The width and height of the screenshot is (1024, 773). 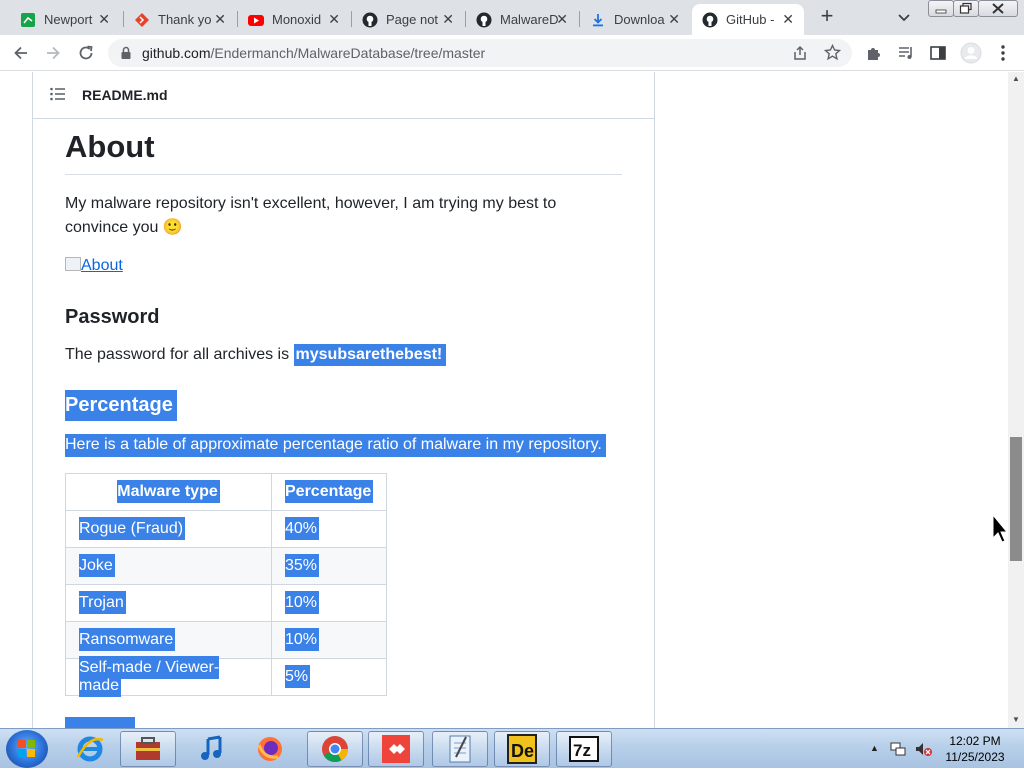 I want to click on about-image-link: About, so click(x=94, y=266).